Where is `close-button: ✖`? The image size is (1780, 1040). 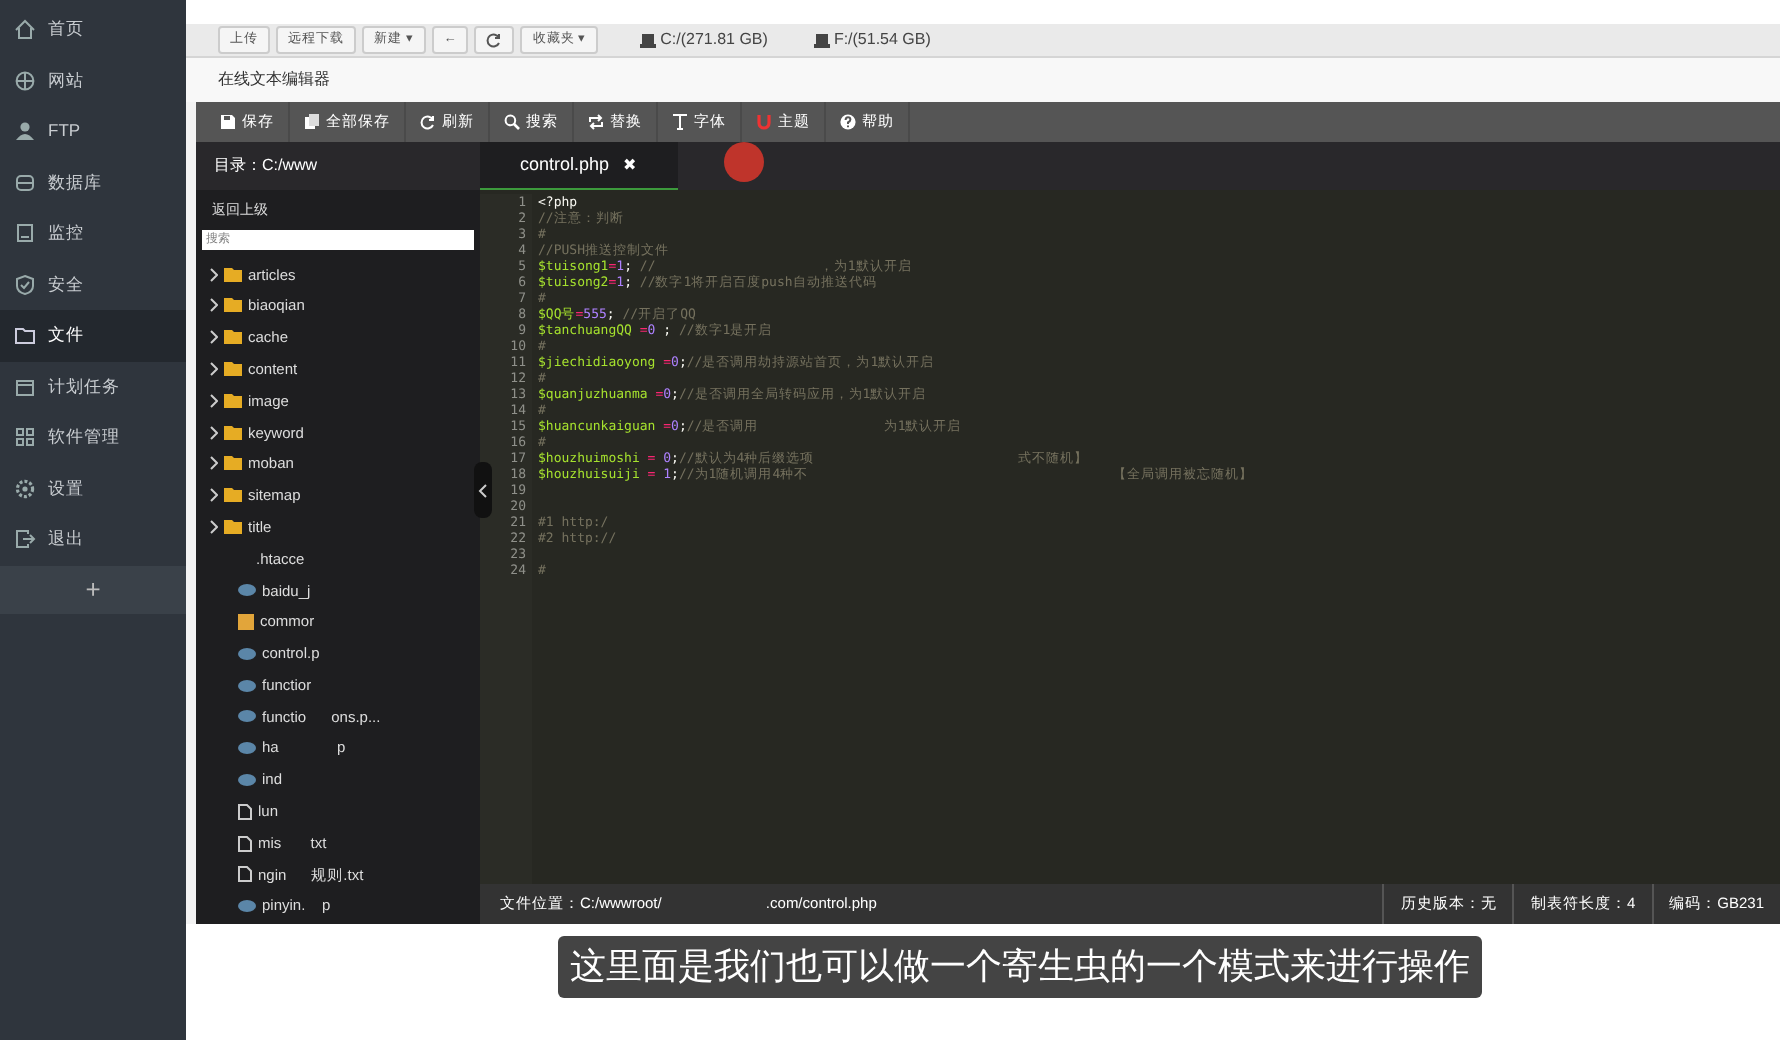 close-button: ✖ is located at coordinates (630, 165).